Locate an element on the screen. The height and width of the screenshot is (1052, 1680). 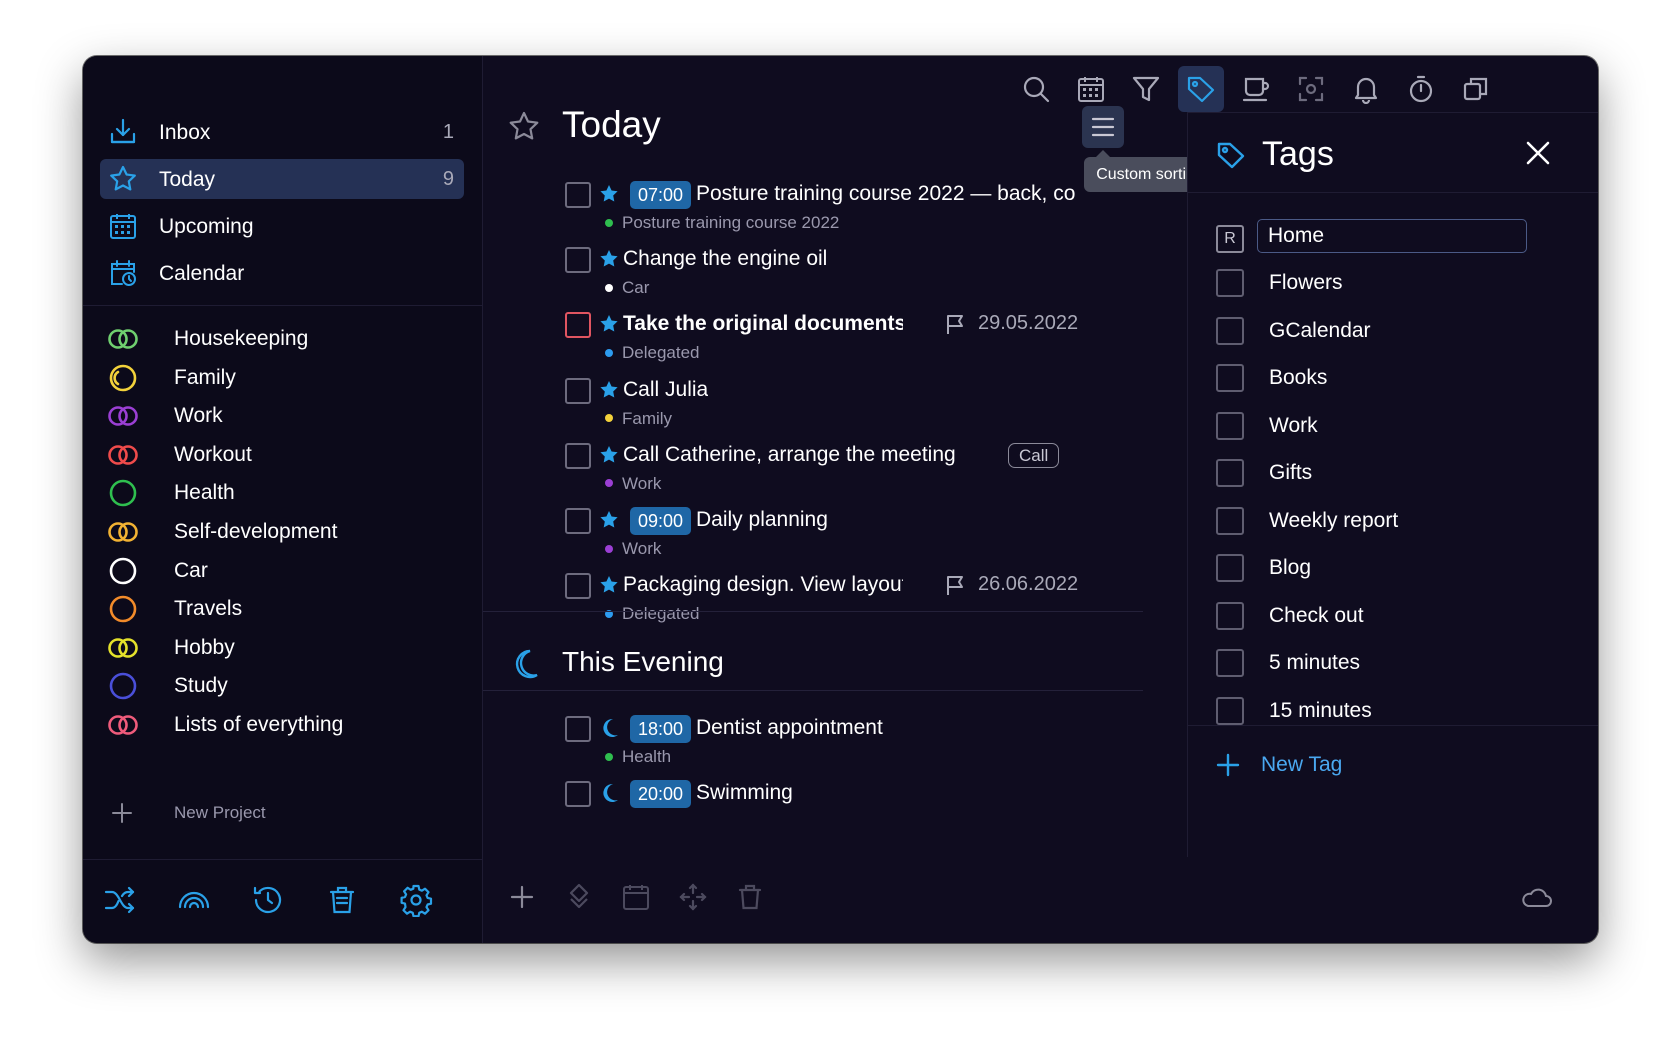
tag-item-gcalendar: GCalendar is located at coordinates (1393, 331).